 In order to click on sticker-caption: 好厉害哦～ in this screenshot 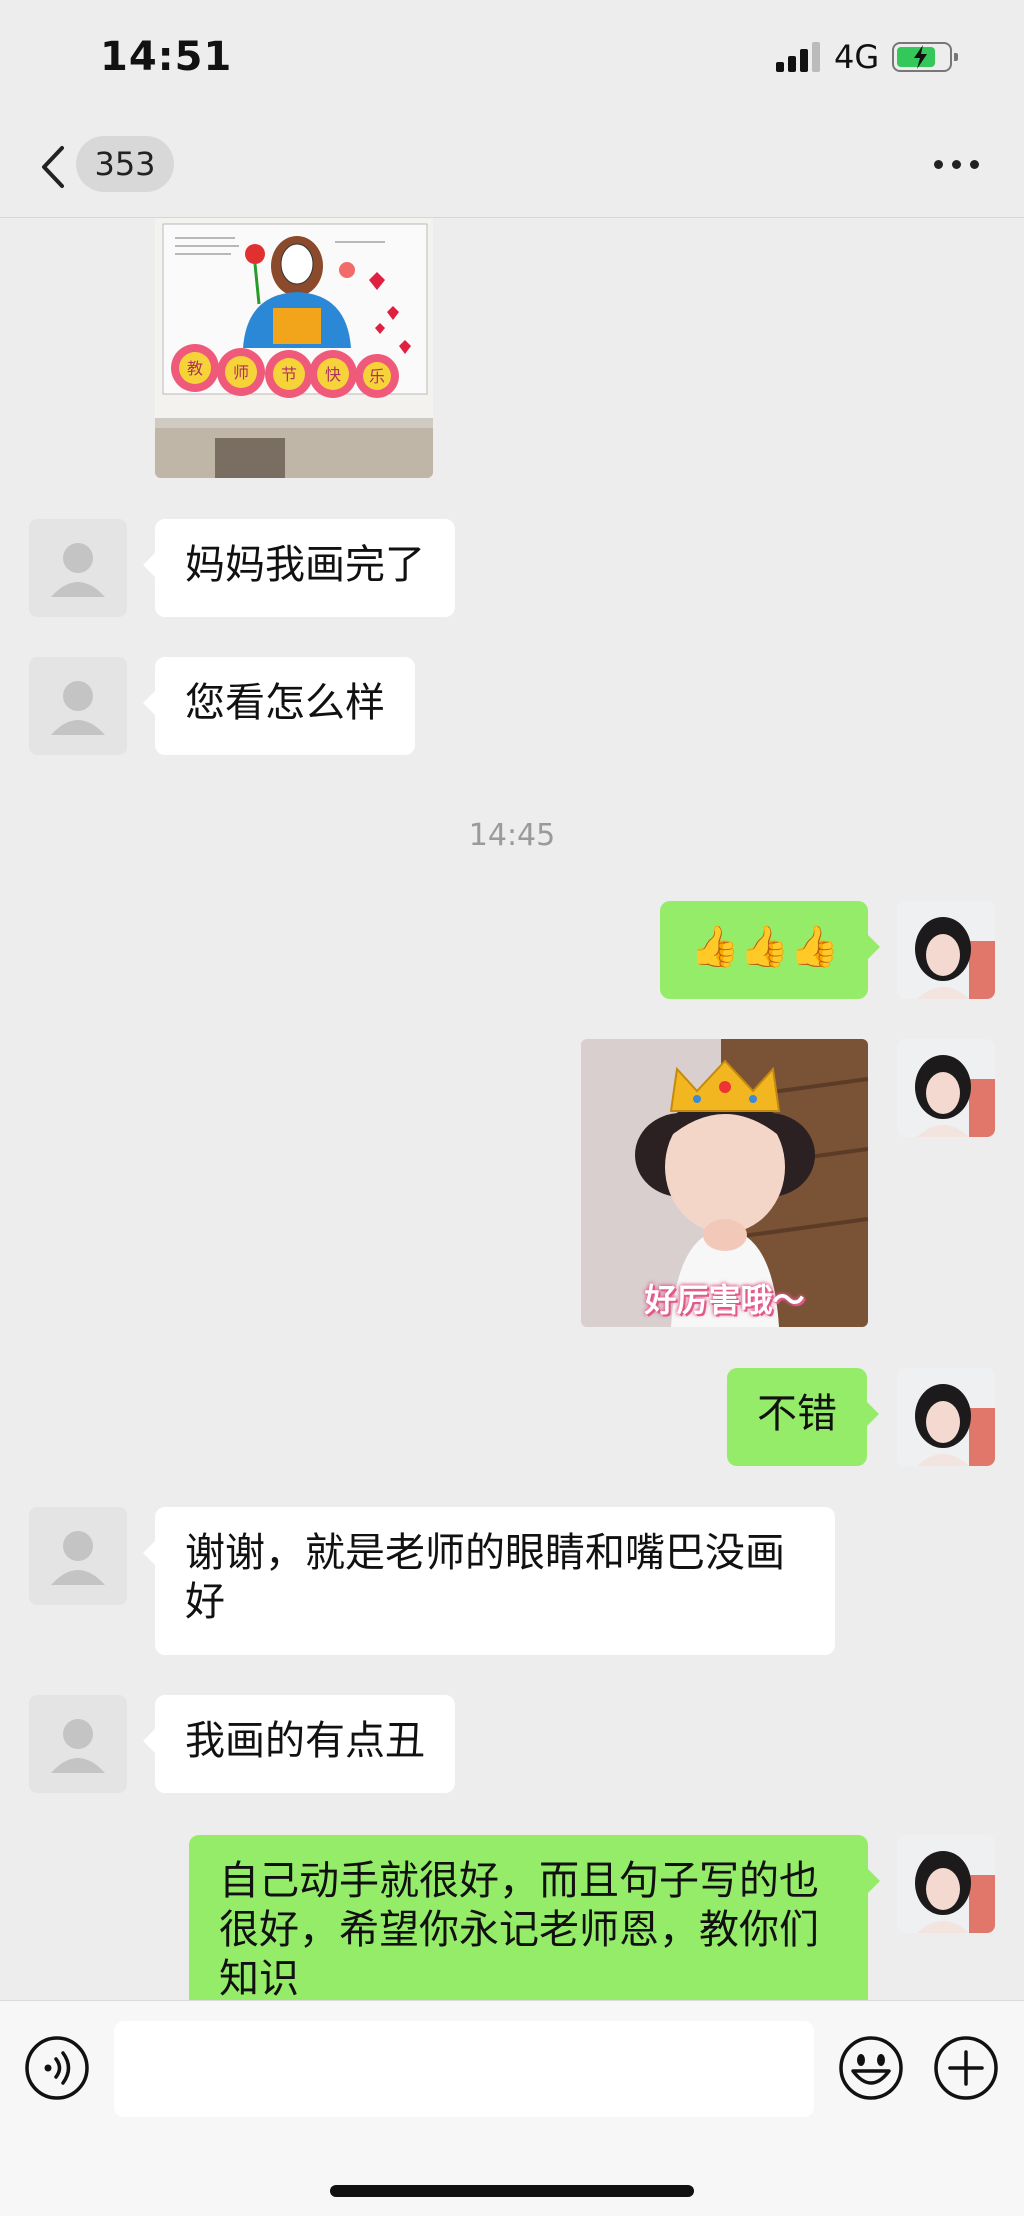, I will do `click(724, 1300)`.